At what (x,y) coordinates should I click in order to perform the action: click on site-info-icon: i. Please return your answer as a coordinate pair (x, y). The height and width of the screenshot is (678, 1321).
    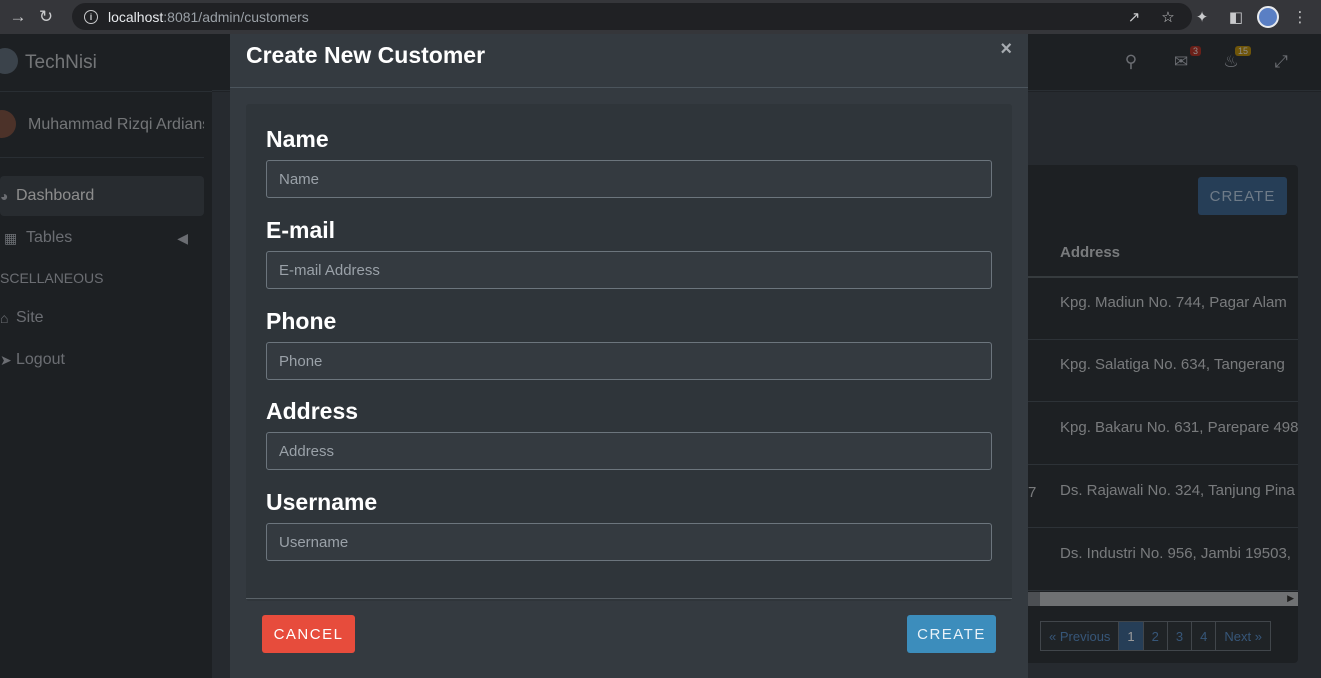
    Looking at the image, I should click on (91, 16).